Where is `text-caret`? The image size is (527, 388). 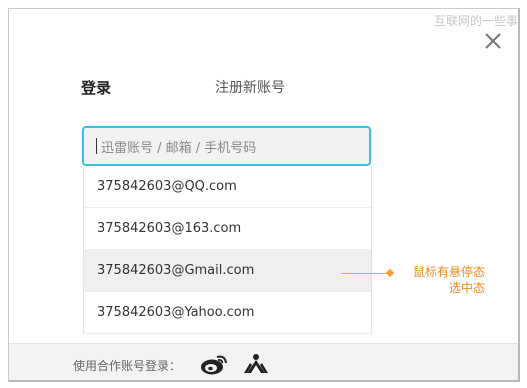
text-caret is located at coordinates (96, 146).